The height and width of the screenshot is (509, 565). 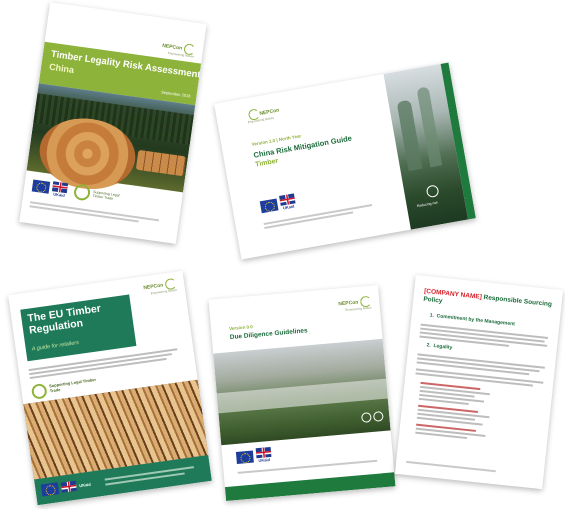 I want to click on document-version: Version 0.0, so click(x=241, y=328).